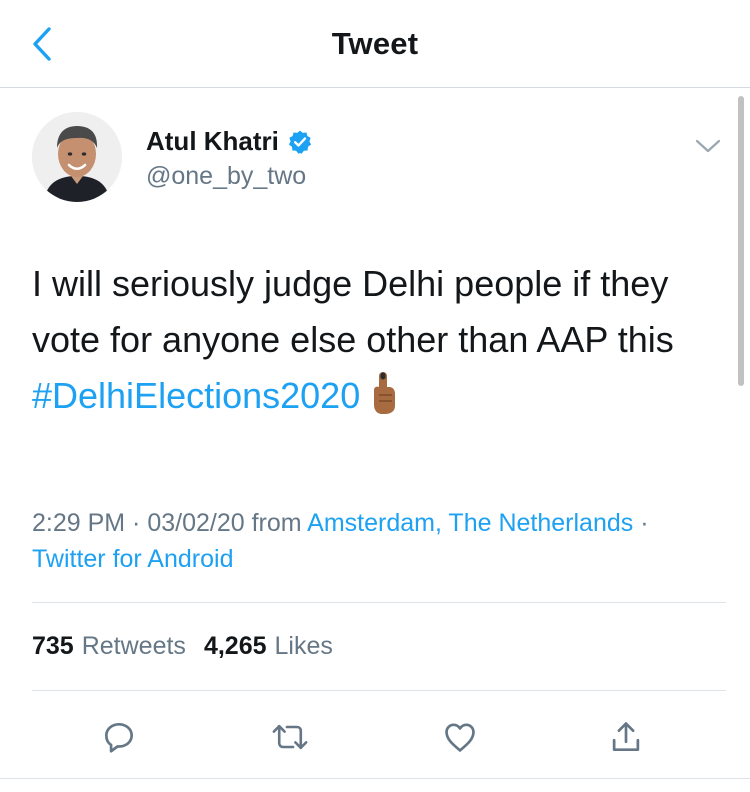  Describe the element at coordinates (303, 646) in the screenshot. I see `likes-label: Likes` at that location.